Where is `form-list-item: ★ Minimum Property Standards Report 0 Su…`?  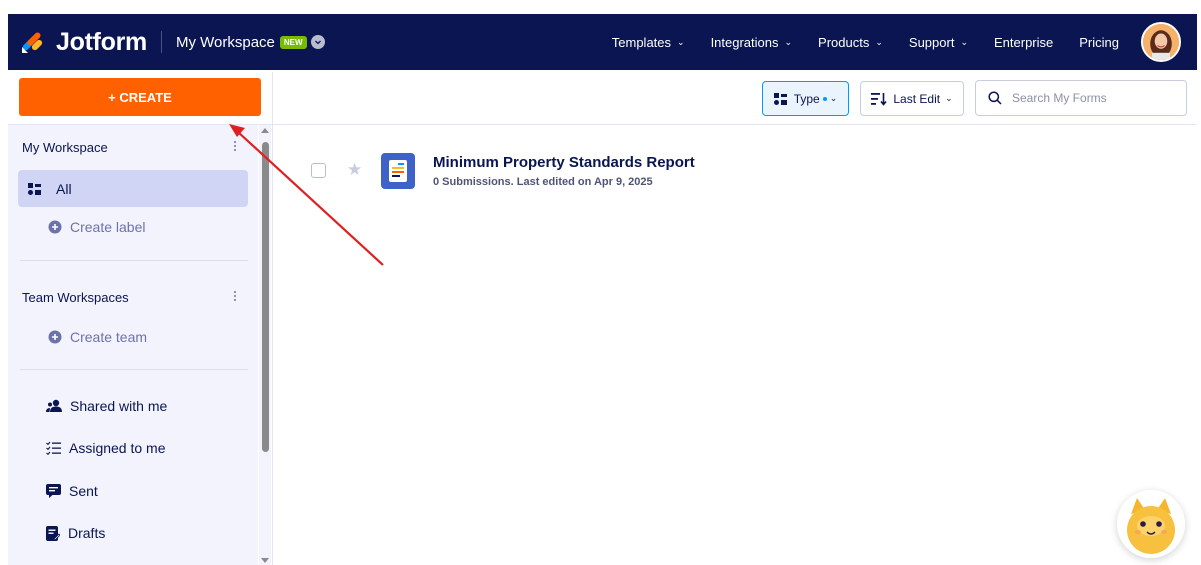 form-list-item: ★ Minimum Property Standards Report 0 Su… is located at coordinates (740, 173).